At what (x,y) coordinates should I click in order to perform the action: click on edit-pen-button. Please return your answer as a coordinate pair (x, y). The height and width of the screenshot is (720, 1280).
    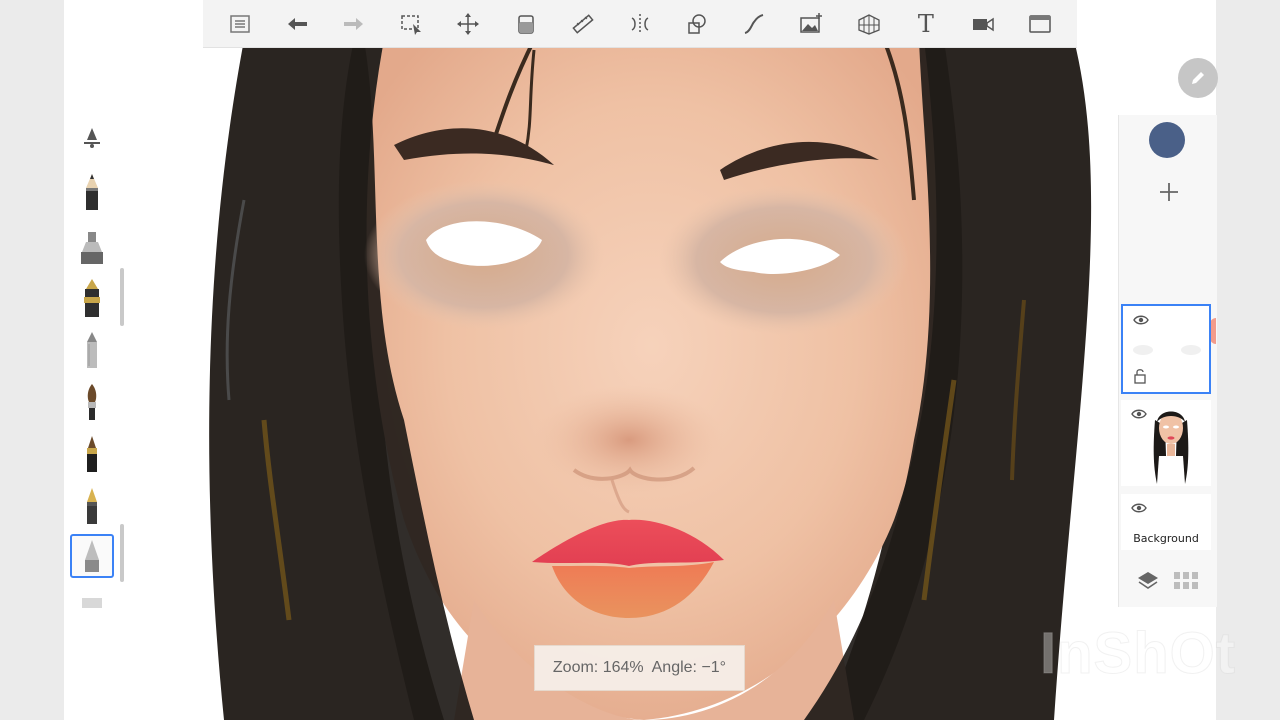
    Looking at the image, I should click on (1198, 78).